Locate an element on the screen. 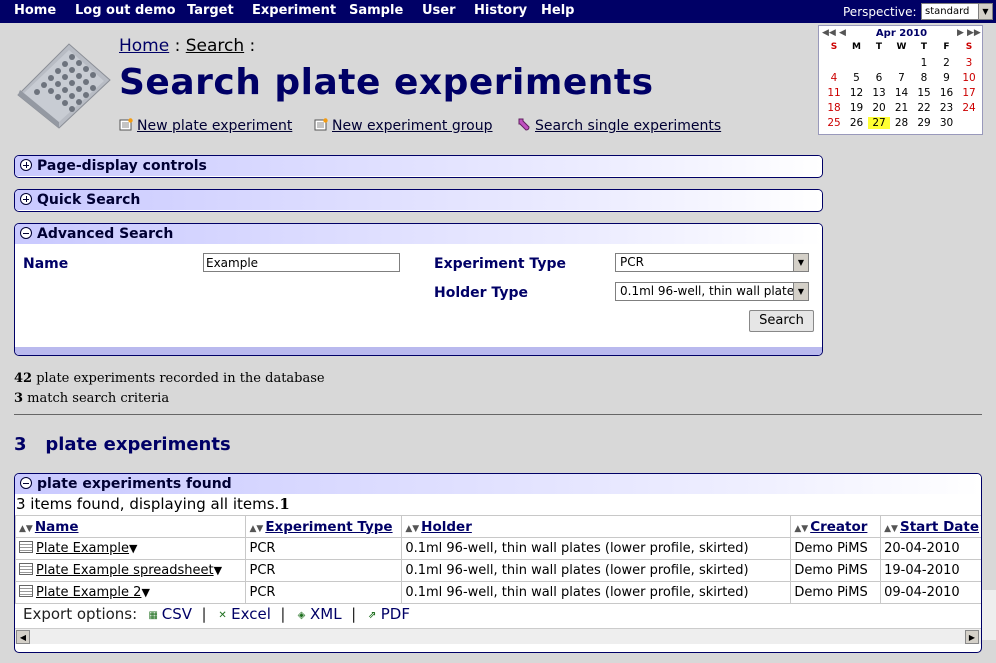 This screenshot has width=996, height=663. calendar-day: 4 is located at coordinates (834, 78).